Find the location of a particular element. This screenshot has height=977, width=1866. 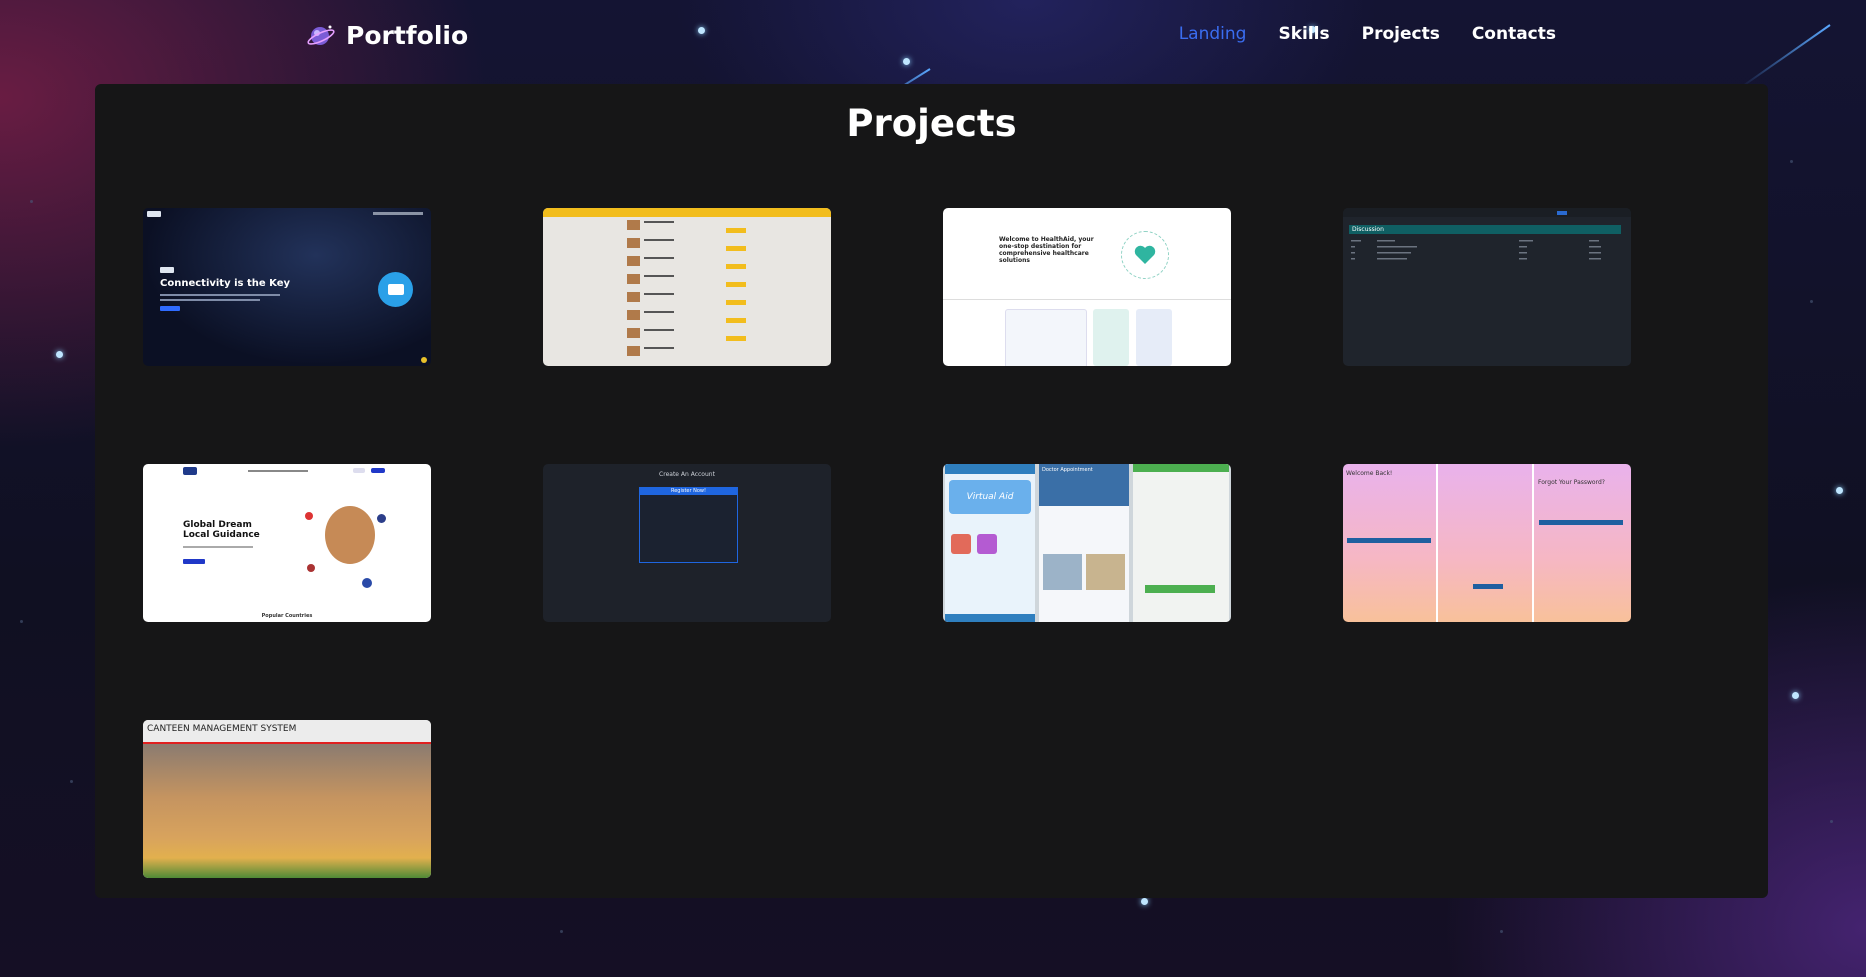

project-card-1: Connectivity is the Key is located at coordinates (287, 287).